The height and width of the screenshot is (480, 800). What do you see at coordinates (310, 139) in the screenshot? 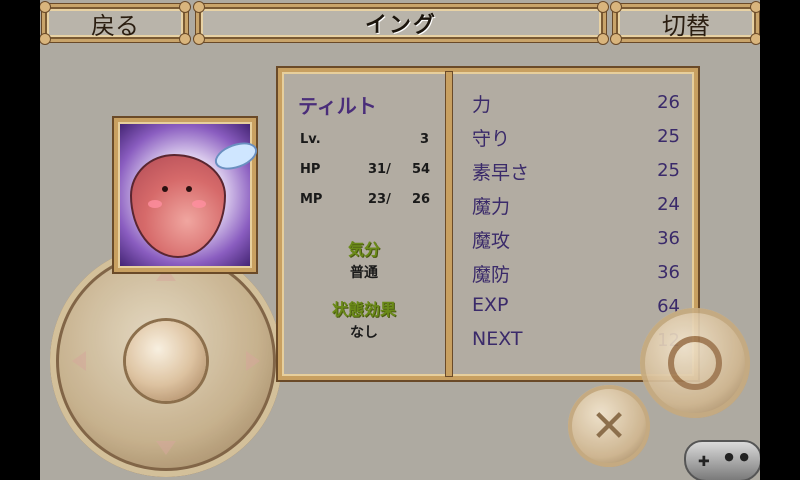
I see `level-label: Lv.` at bounding box center [310, 139].